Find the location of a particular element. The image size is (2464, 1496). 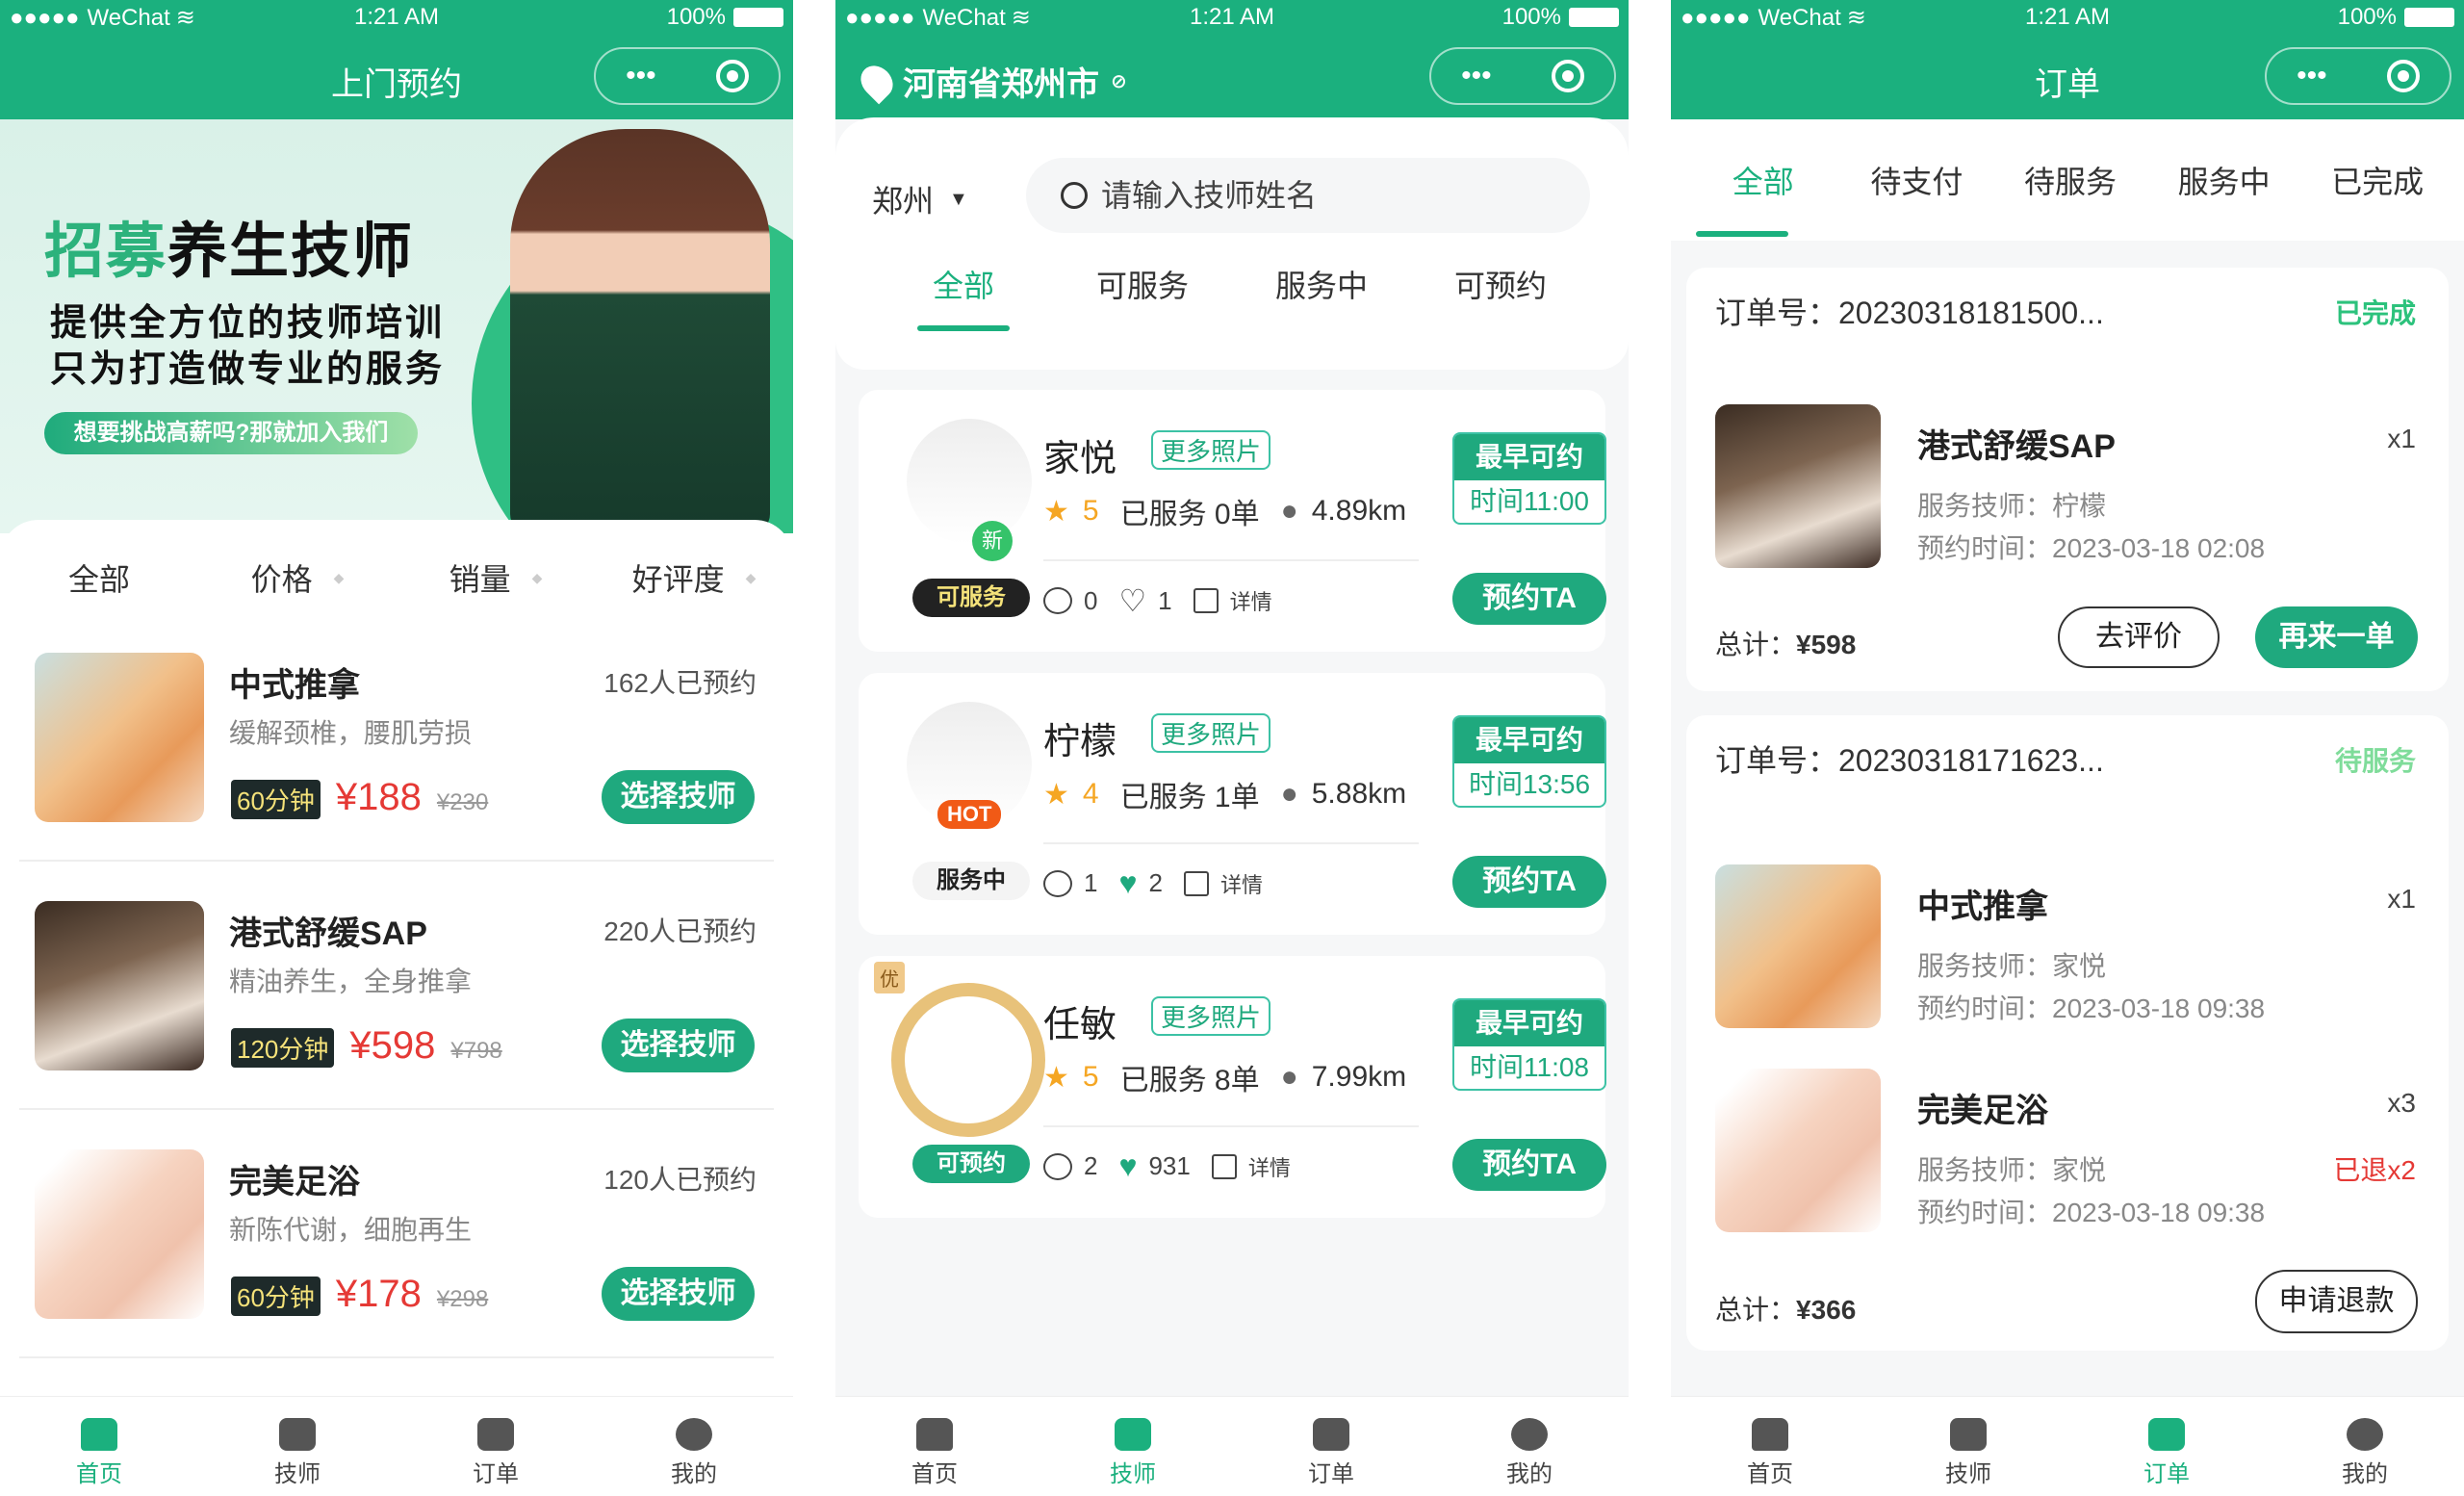

tab-3: 可预约 is located at coordinates (1500, 296).